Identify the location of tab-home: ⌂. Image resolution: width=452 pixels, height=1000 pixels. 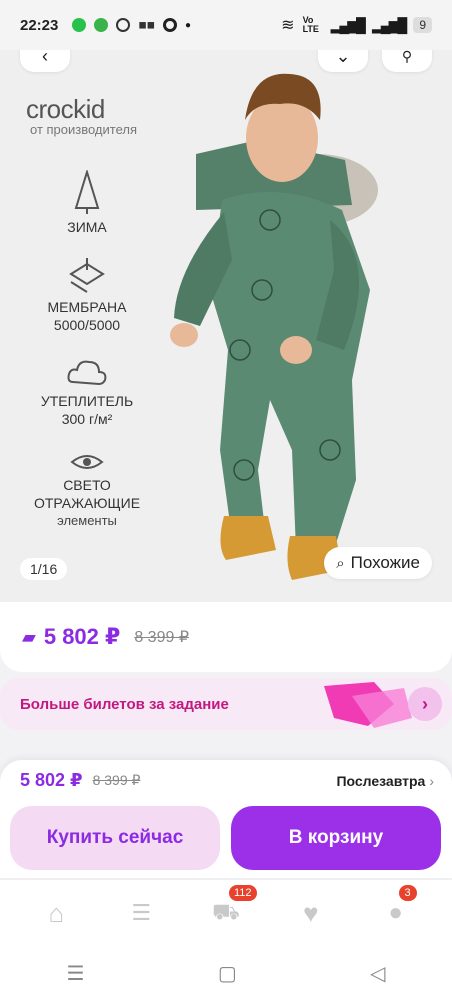
(56, 913).